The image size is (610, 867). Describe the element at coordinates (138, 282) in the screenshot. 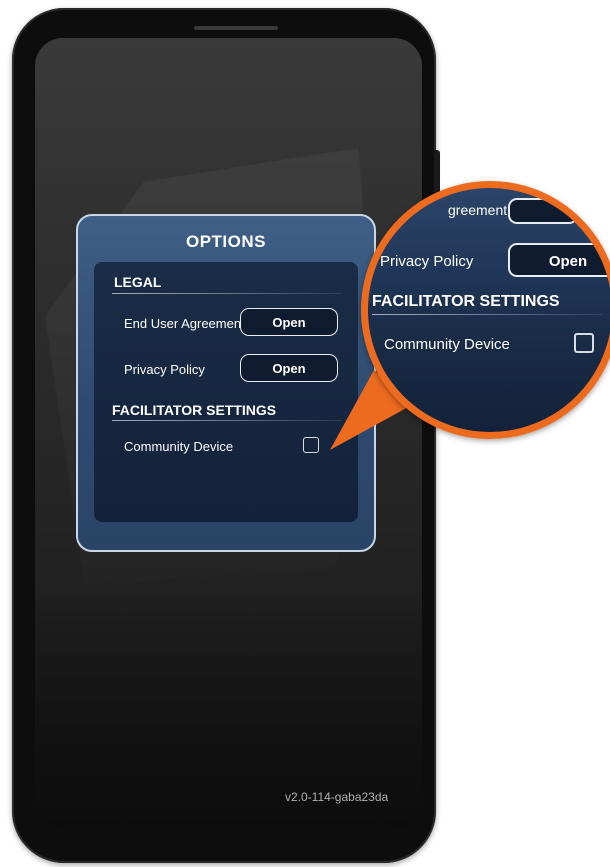

I see `legal-heading: LEGAL` at that location.